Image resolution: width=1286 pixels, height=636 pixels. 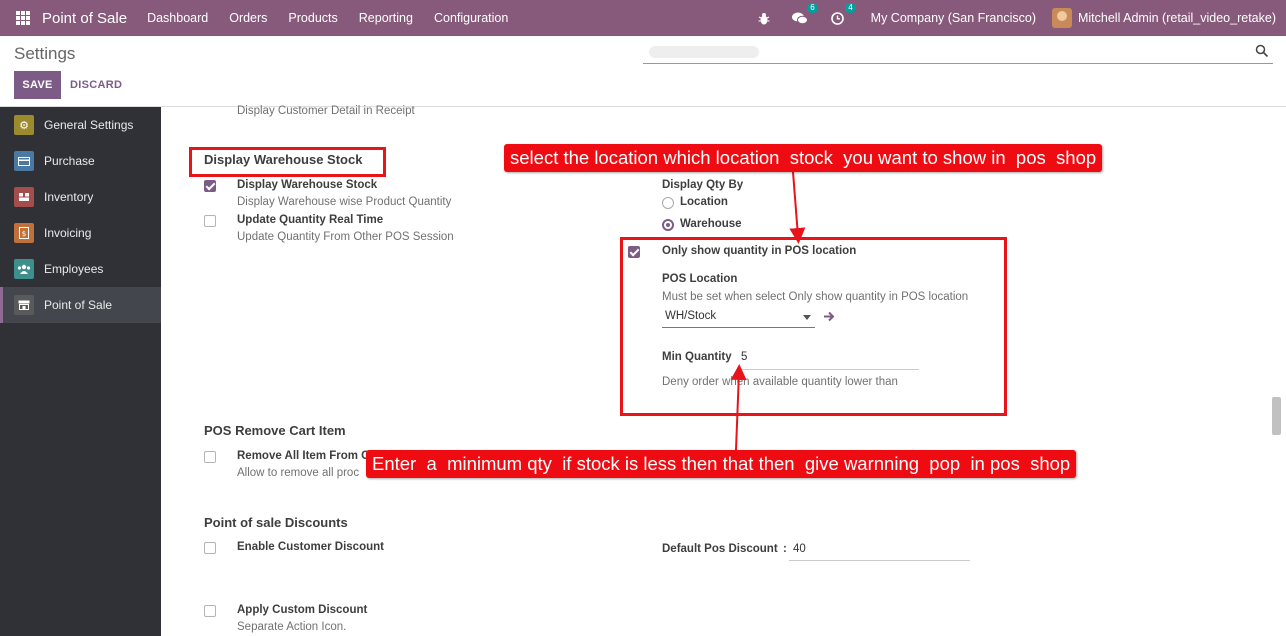 What do you see at coordinates (69, 161) in the screenshot?
I see `sidebar-item-label: Purchase` at bounding box center [69, 161].